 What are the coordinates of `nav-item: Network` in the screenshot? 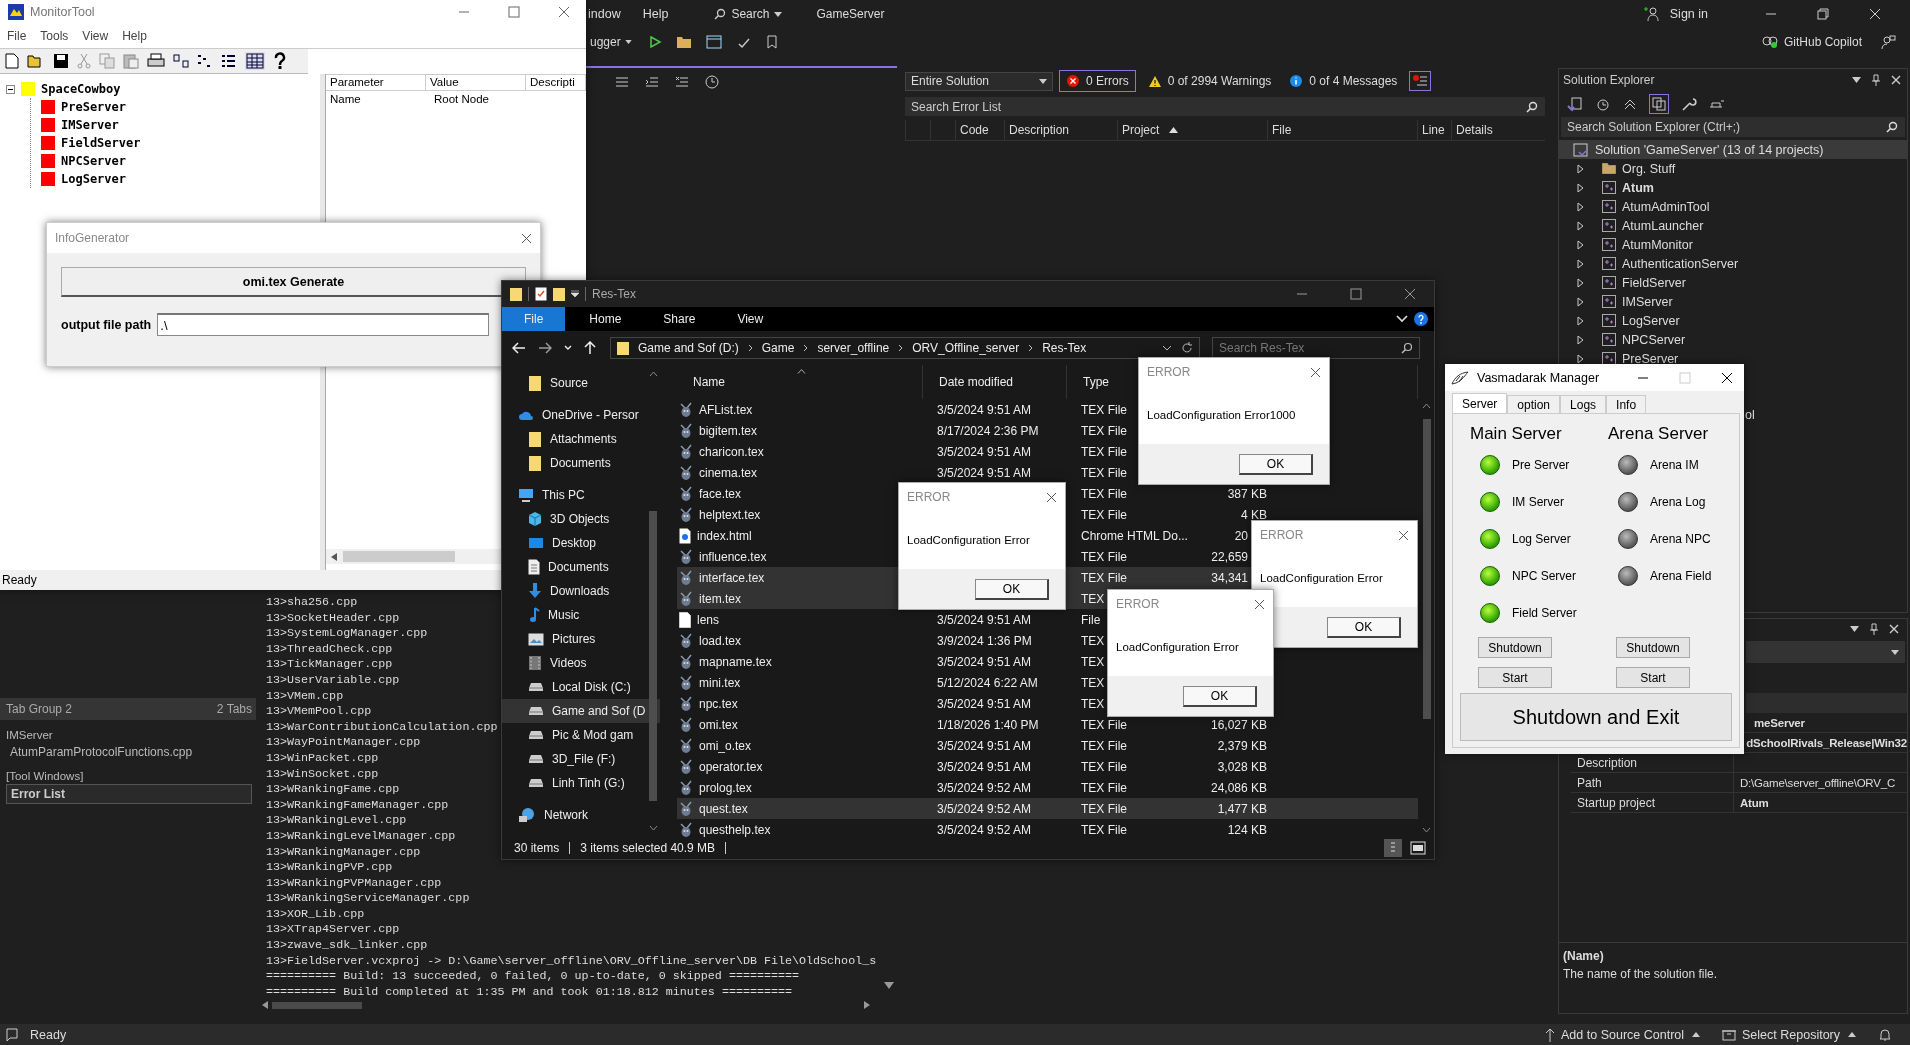 It's located at (581, 815).